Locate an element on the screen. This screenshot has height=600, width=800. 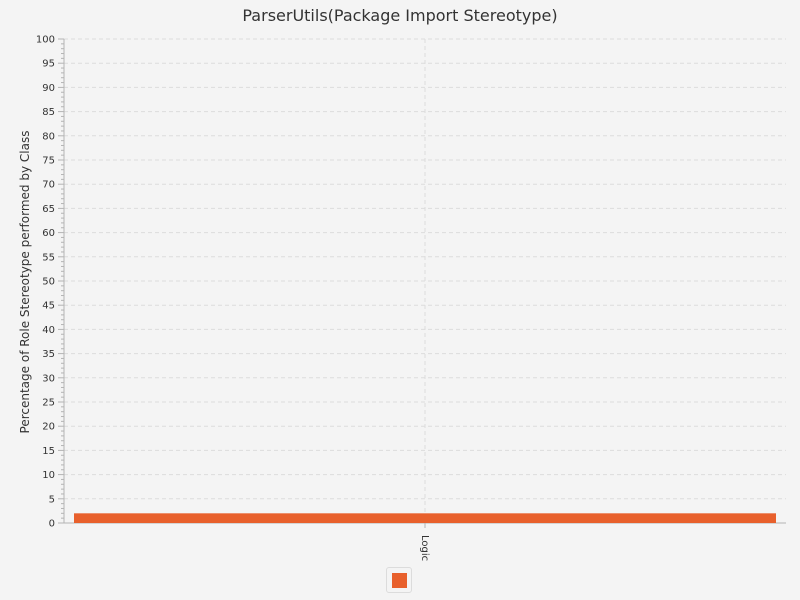
y-tick-label: 15 is located at coordinates (48, 451).